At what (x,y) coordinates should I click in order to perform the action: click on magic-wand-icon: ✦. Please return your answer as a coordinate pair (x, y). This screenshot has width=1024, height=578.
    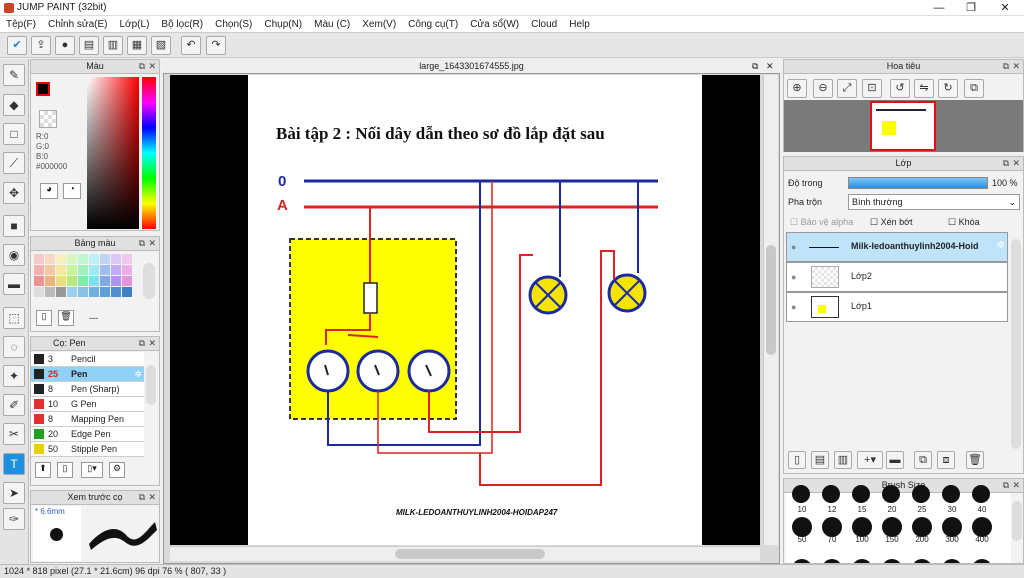
    Looking at the image, I should click on (14, 376).